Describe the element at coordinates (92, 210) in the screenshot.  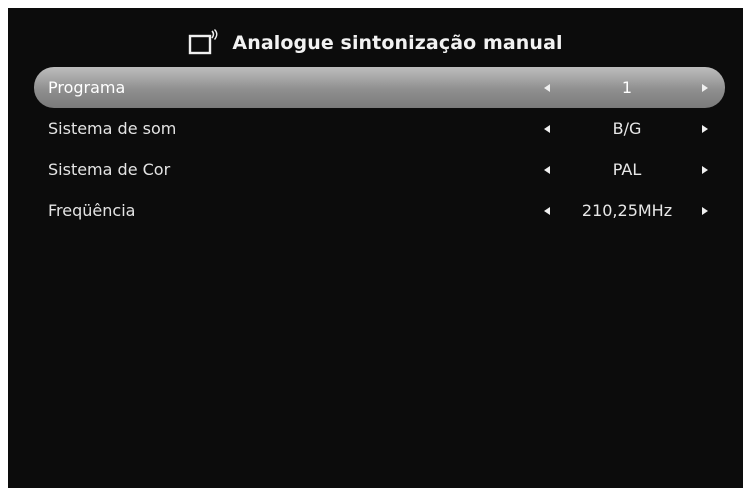
I see `menu-row-label: Freqüência` at that location.